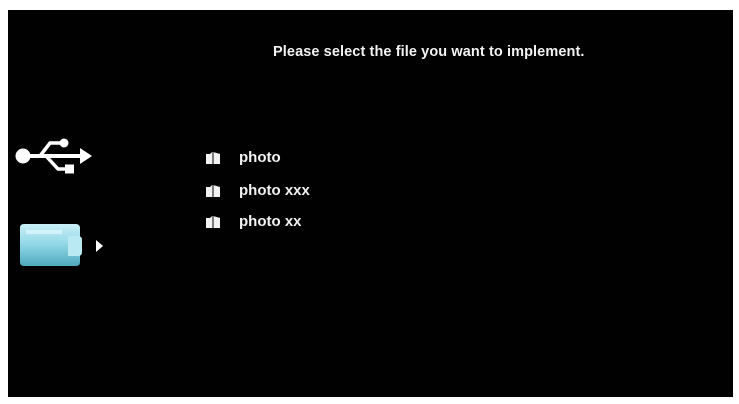  Describe the element at coordinates (53, 156) in the screenshot. I see `usb-icon` at that location.